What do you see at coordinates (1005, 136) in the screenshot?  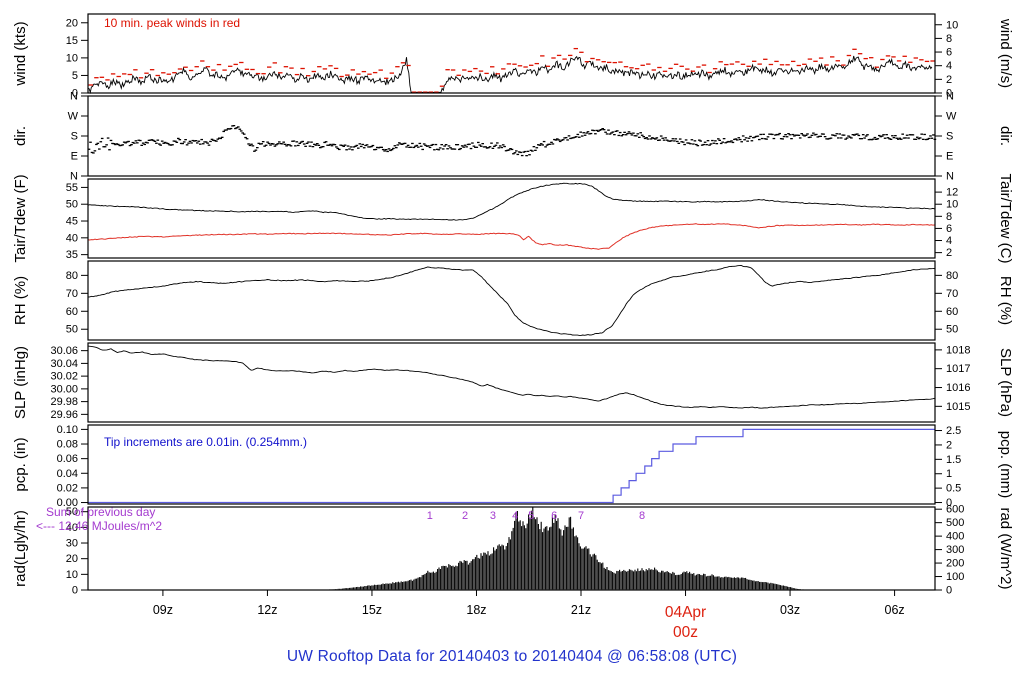 I see `axis-label-right-dir: dir.` at bounding box center [1005, 136].